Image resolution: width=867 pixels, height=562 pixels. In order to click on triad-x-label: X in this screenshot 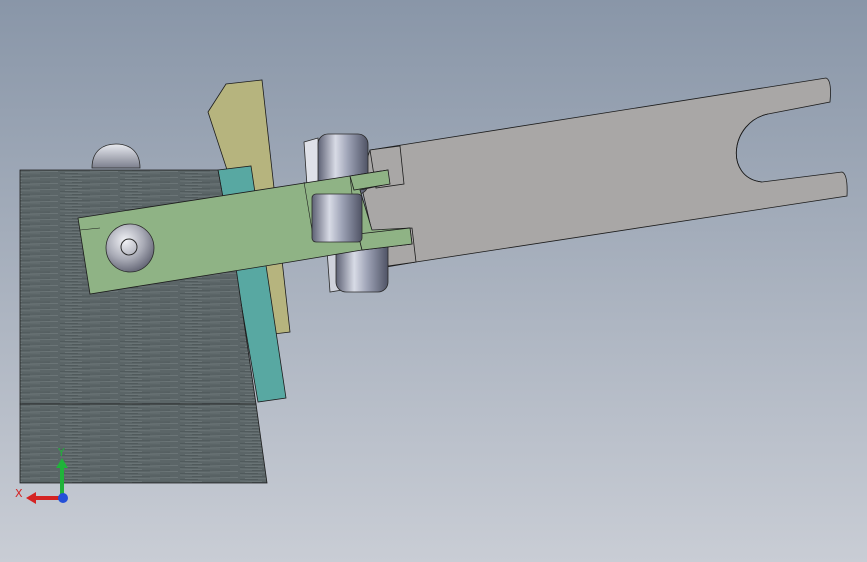, I will do `click(19, 493)`.